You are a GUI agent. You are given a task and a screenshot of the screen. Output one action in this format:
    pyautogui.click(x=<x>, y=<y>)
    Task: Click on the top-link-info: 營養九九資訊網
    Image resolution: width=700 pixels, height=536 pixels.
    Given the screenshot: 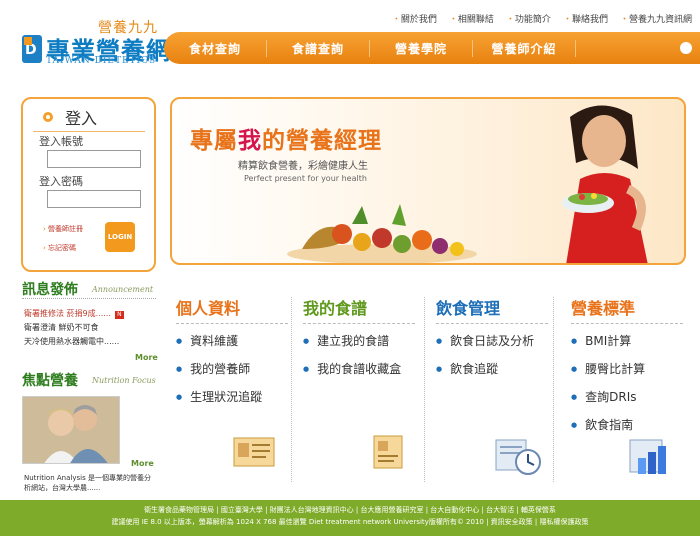 What is the action you would take?
    pyautogui.click(x=656, y=18)
    